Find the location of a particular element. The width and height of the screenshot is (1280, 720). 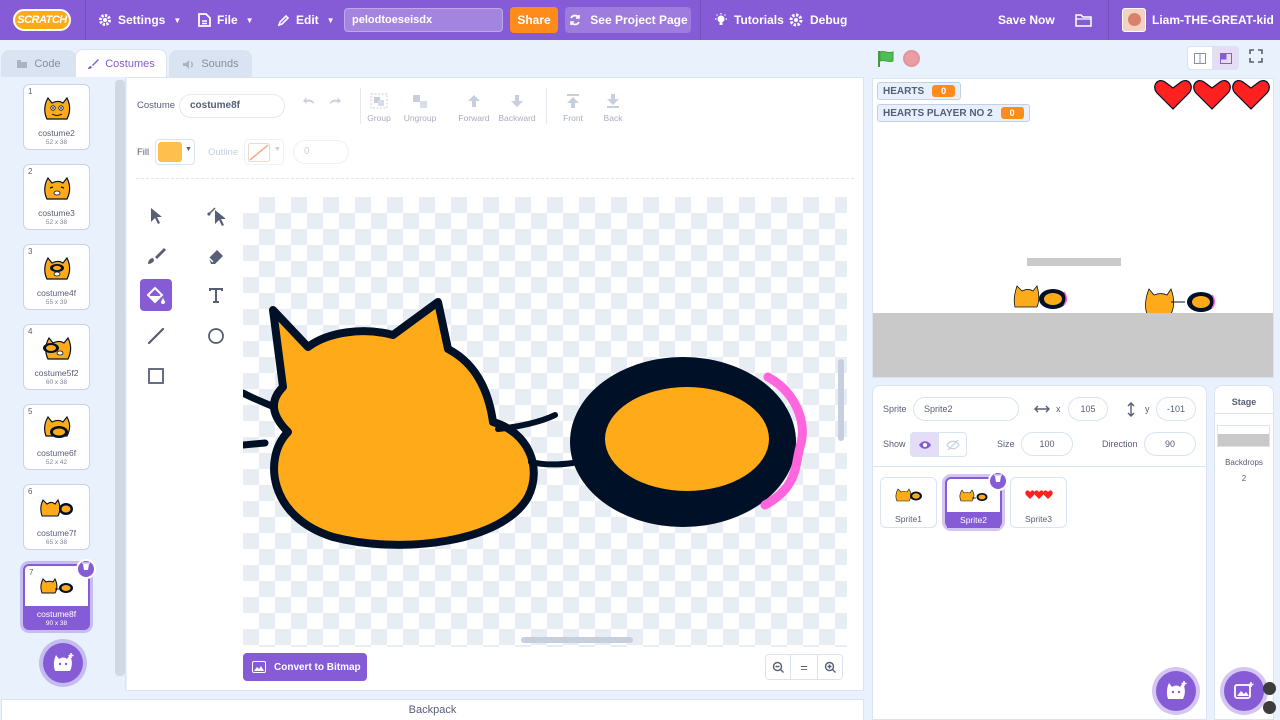

file-menu: File ▼ is located at coordinates (226, 20).